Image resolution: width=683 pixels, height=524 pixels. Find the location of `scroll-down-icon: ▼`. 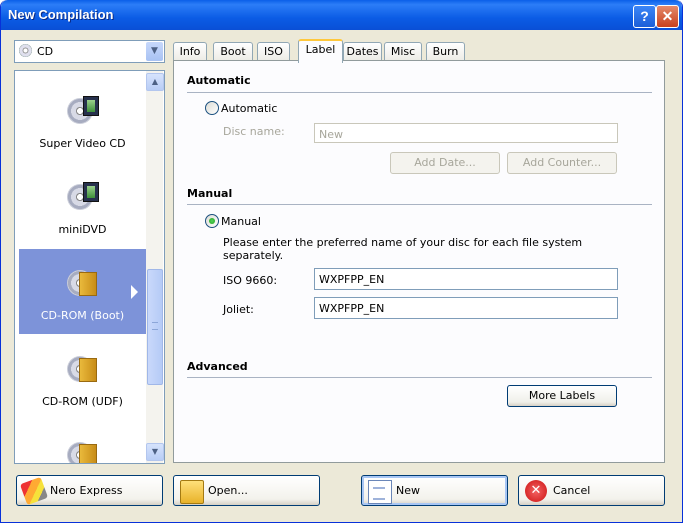

scroll-down-icon: ▼ is located at coordinates (155, 452).